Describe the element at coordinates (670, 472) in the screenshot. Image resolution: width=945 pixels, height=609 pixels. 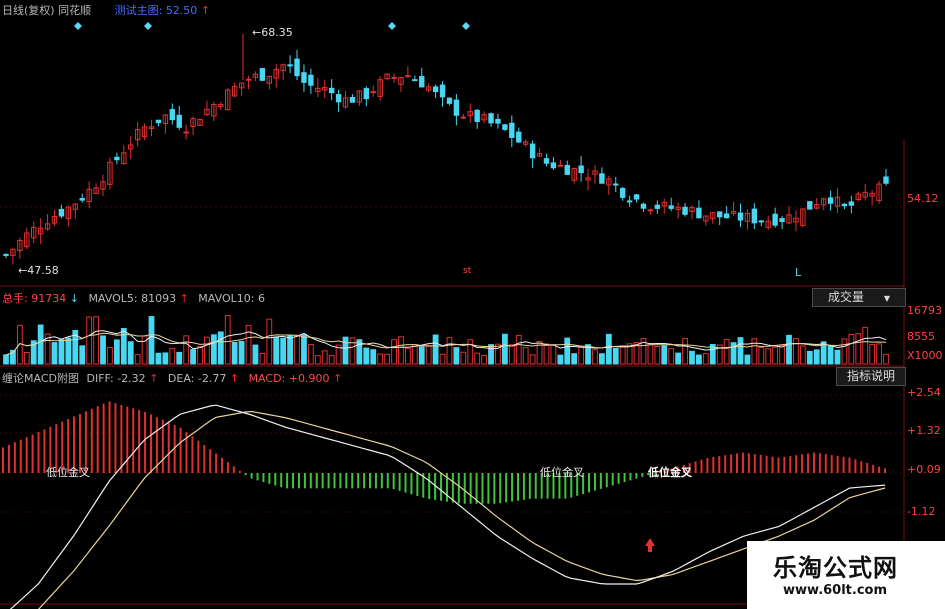
I see `golden-cross-annotation-3: 低位金叉` at that location.